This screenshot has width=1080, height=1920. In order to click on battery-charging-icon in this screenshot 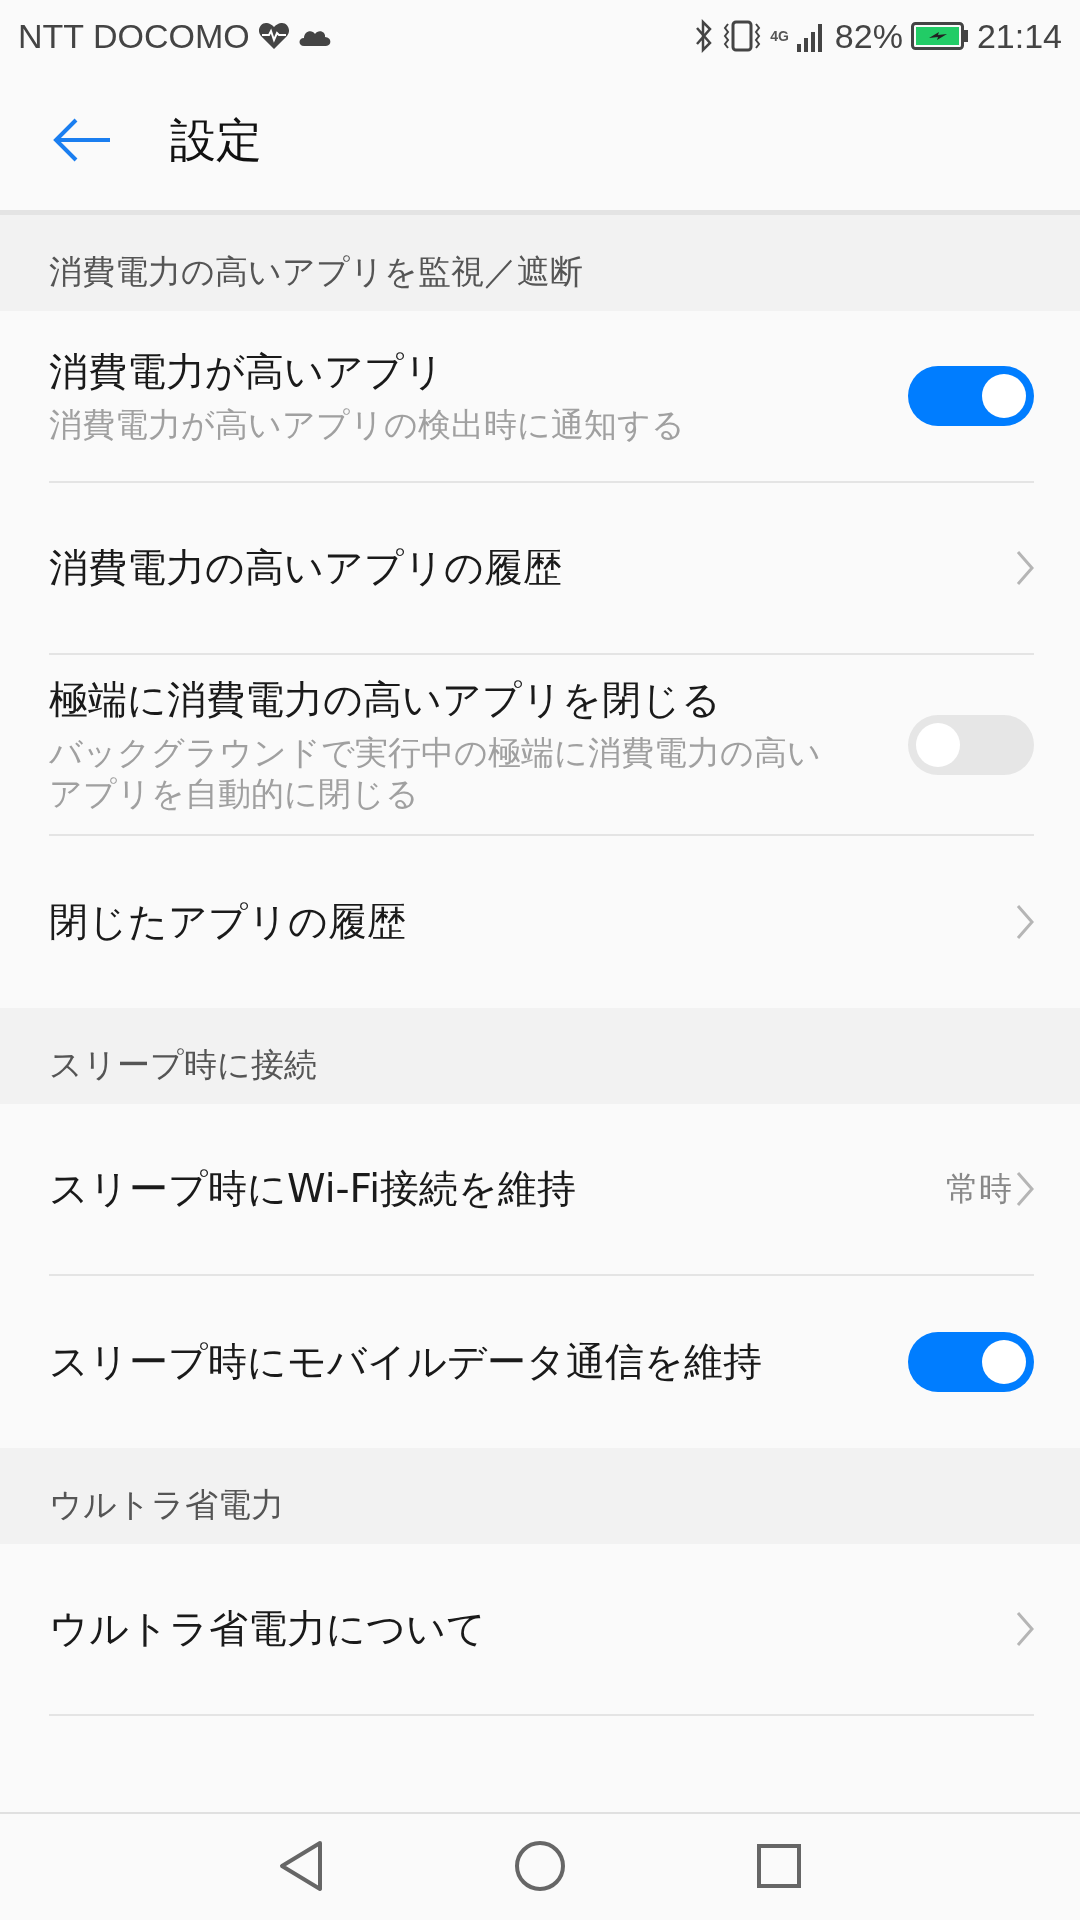, I will do `click(939, 36)`.